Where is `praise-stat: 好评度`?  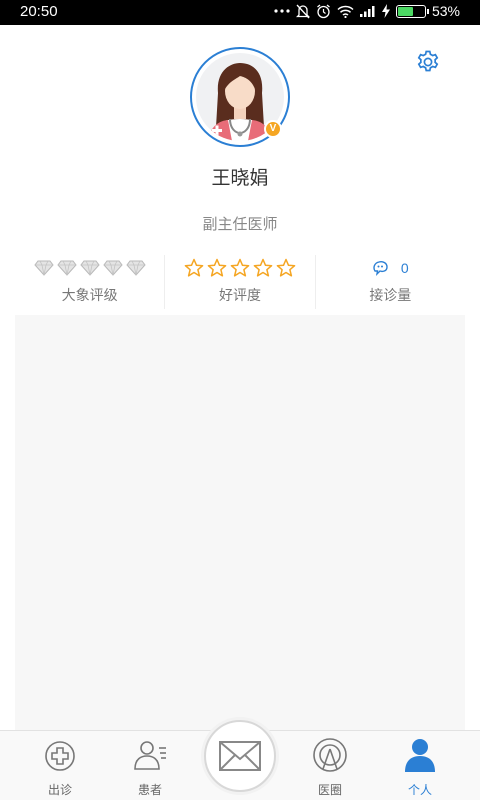 praise-stat: 好评度 is located at coordinates (239, 282).